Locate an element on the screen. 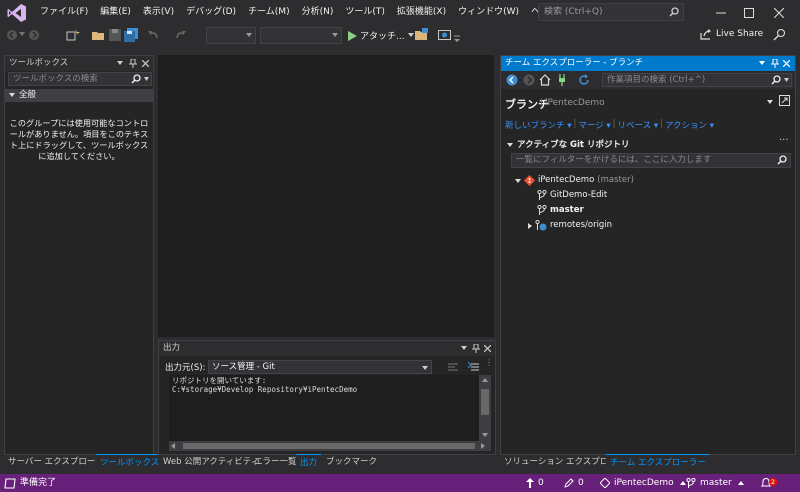 This screenshot has width=800, height=492. tree-node-branch: GitDemo-Edit is located at coordinates (572, 195).